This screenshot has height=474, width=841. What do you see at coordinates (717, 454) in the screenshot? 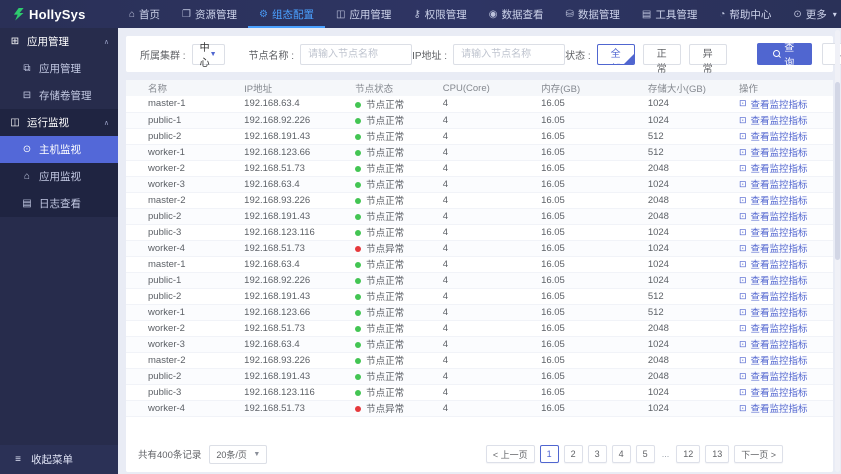
I see `page-button-13: 13` at bounding box center [717, 454].